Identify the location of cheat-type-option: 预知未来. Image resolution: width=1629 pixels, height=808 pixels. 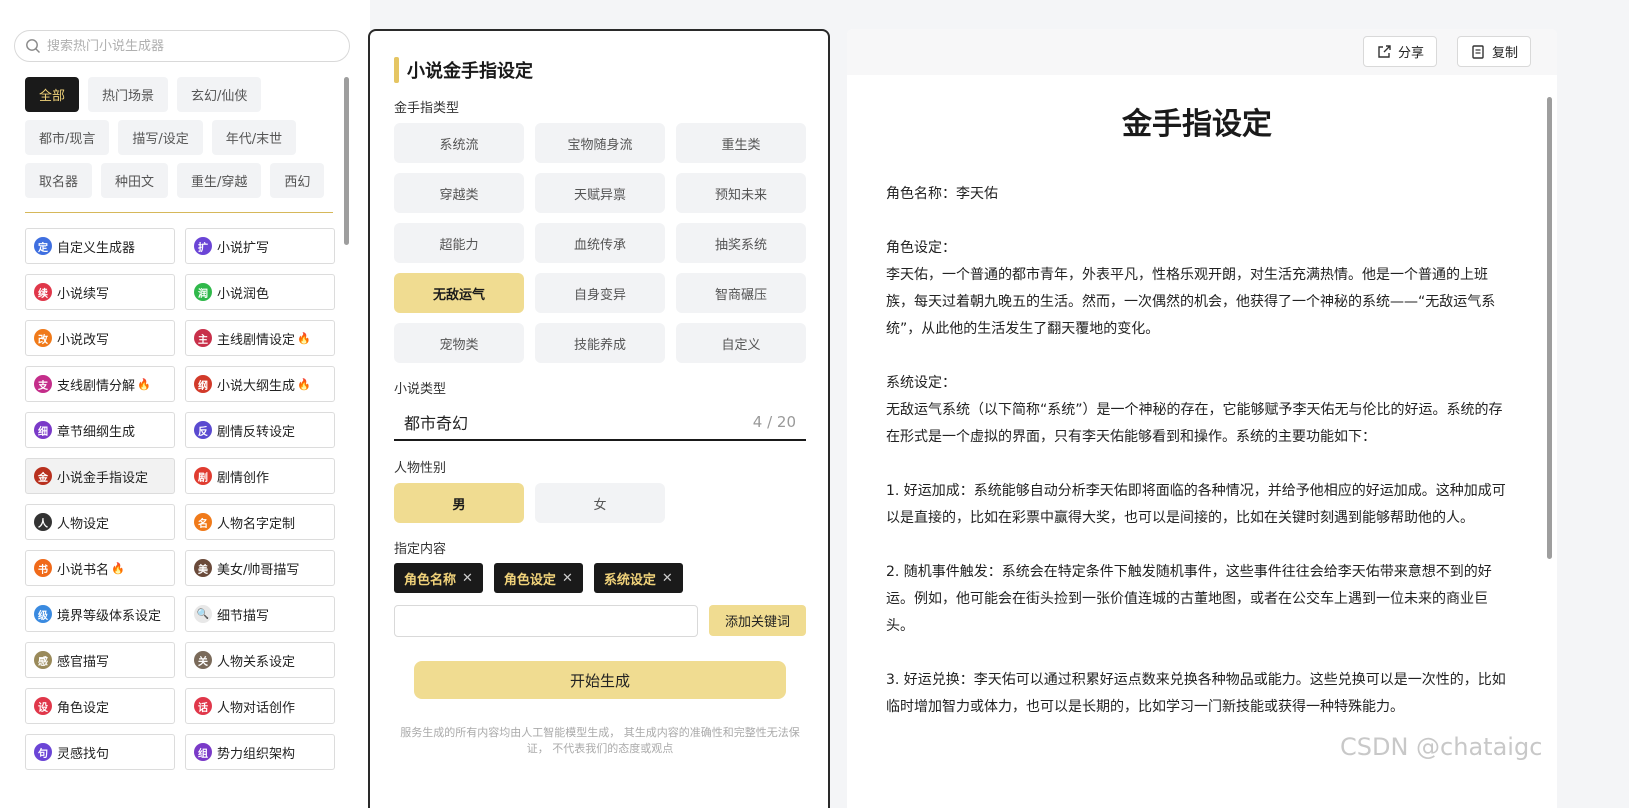
(741, 193).